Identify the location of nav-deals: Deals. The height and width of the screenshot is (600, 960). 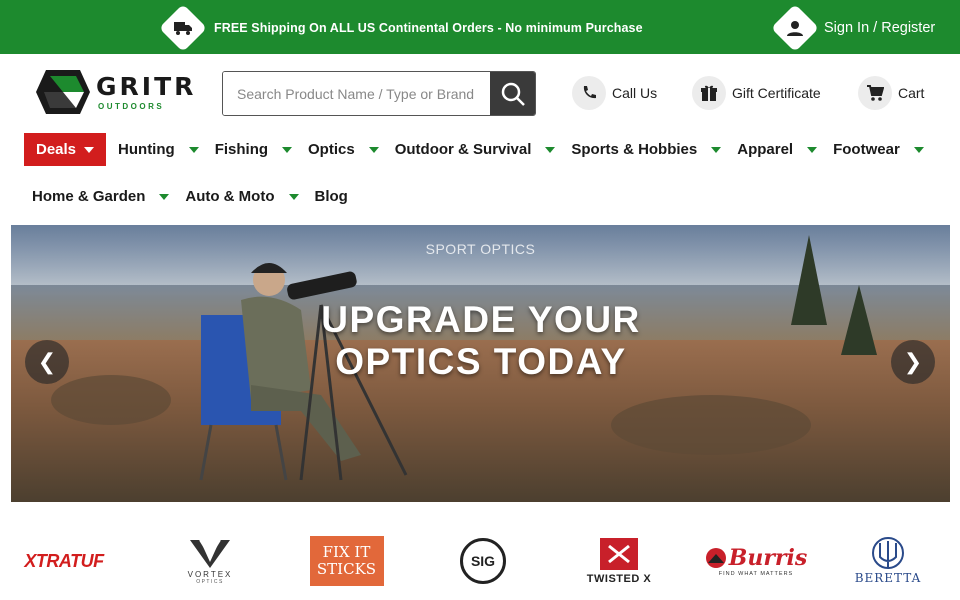
(65, 149).